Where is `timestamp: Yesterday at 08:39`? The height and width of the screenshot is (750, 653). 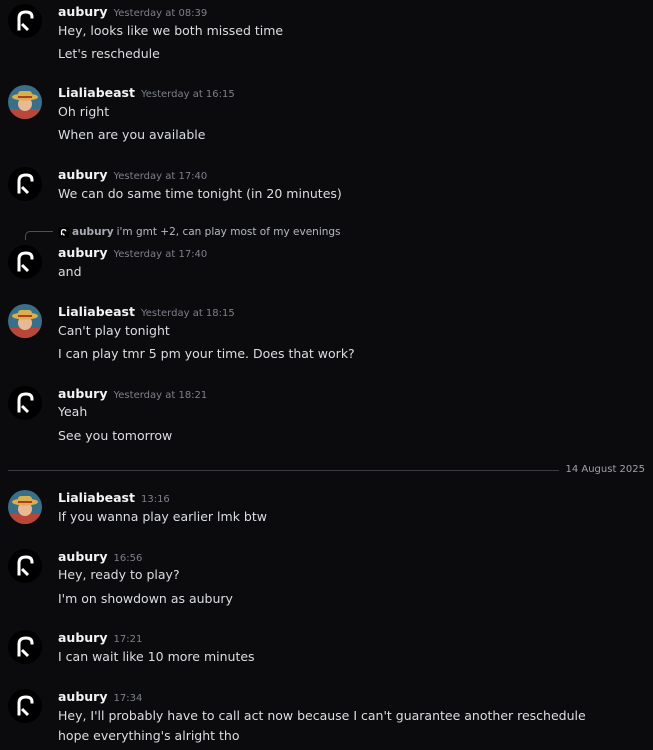
timestamp: Yesterday at 08:39 is located at coordinates (160, 13).